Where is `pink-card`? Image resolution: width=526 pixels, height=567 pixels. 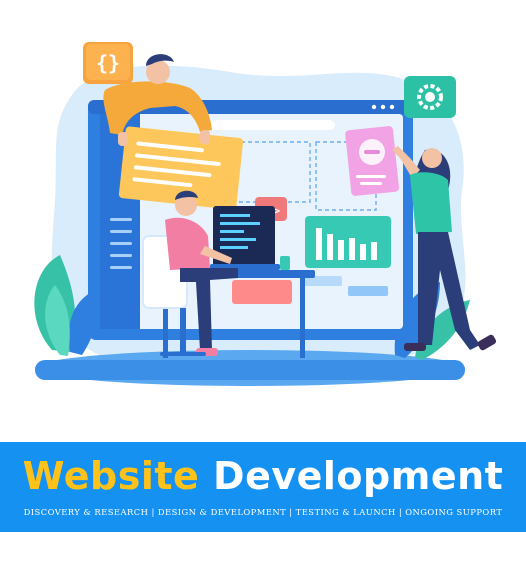 pink-card is located at coordinates (372, 161).